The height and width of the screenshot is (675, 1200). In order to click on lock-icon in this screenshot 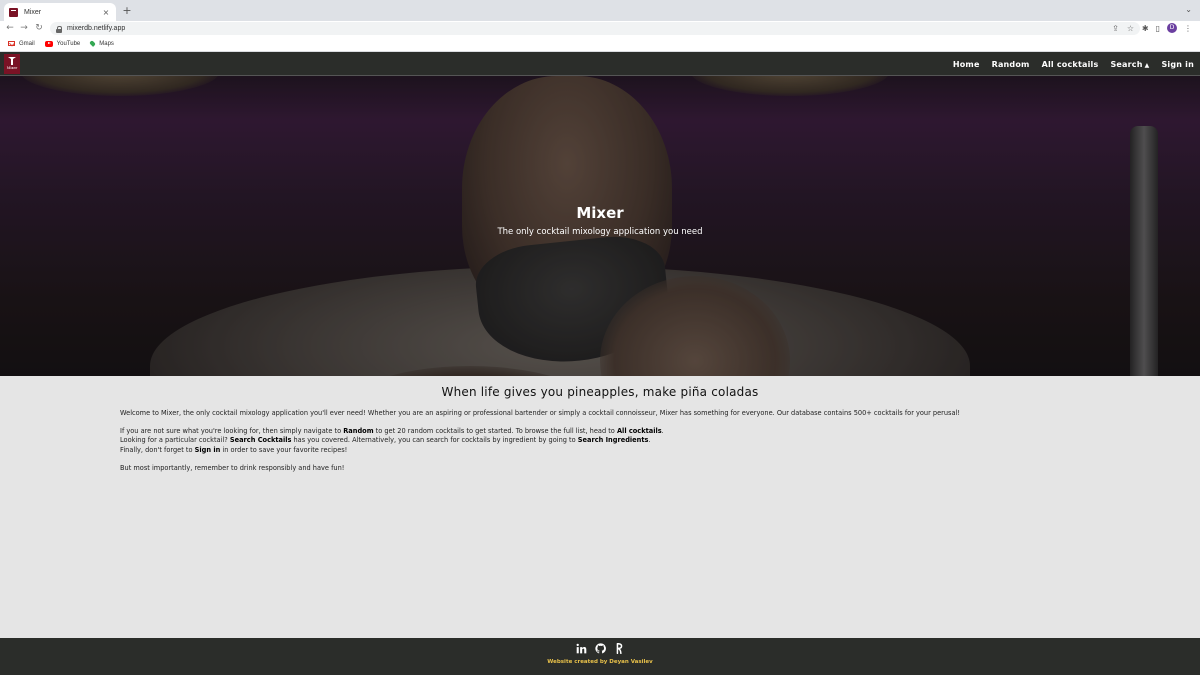, I will do `click(59, 29)`.